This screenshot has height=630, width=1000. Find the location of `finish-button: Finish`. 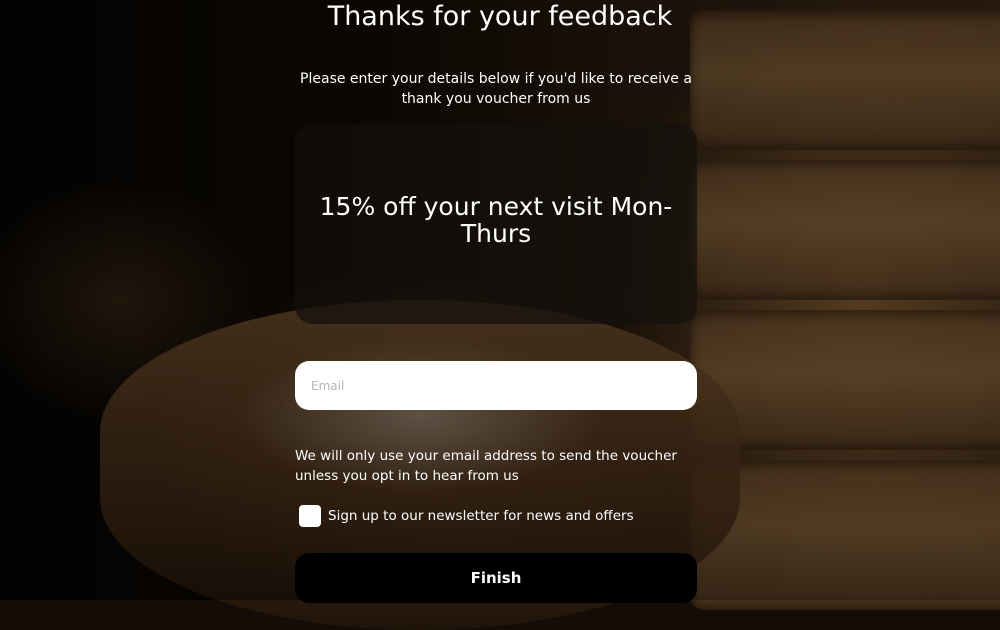

finish-button: Finish is located at coordinates (496, 578).